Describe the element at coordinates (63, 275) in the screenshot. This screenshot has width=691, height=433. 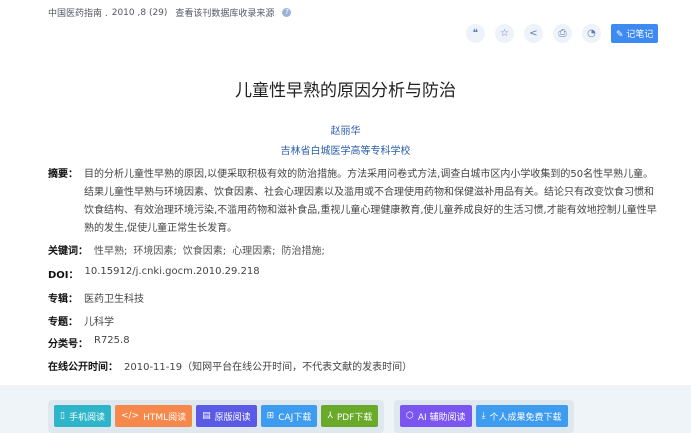
I see `doi-label: DOI：` at that location.